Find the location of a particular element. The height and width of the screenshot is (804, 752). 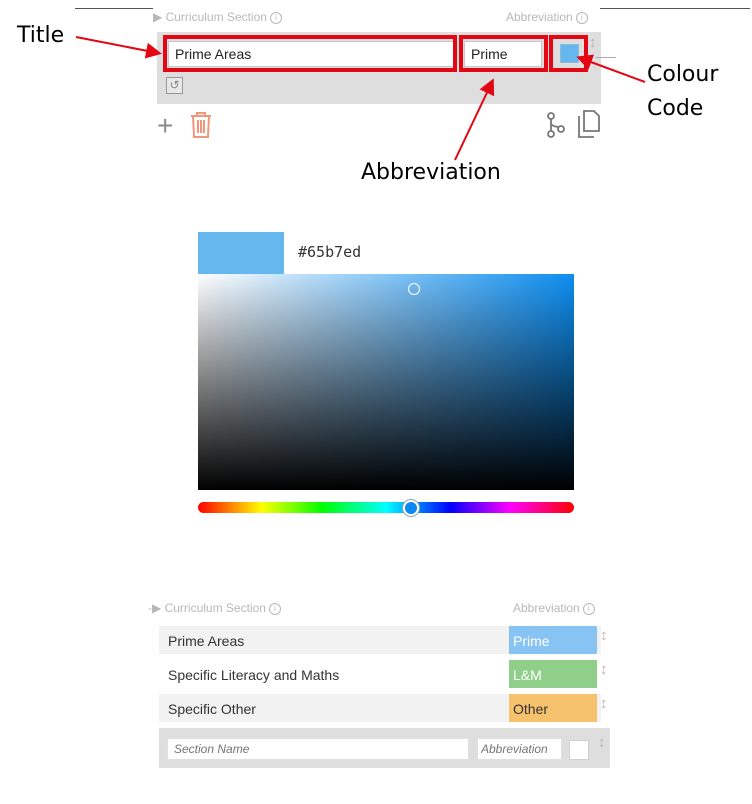

new-abbreviation-input is located at coordinates (519, 749).